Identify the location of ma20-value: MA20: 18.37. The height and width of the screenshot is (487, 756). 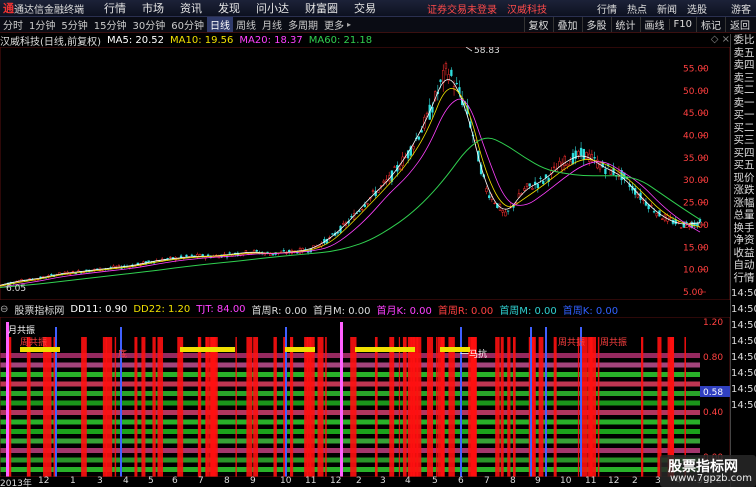
(271, 40).